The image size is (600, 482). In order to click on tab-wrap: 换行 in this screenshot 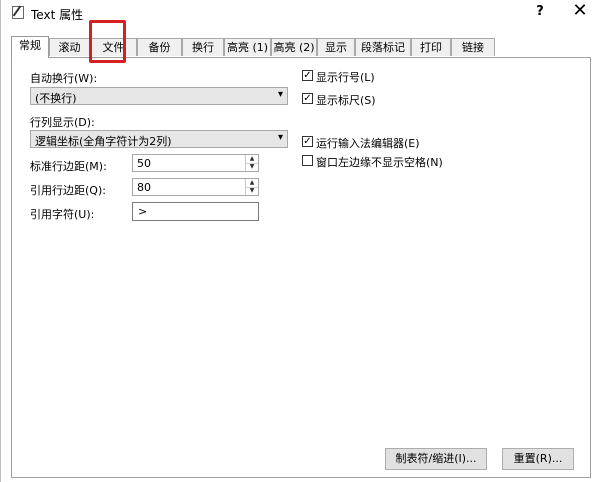, I will do `click(203, 47)`.